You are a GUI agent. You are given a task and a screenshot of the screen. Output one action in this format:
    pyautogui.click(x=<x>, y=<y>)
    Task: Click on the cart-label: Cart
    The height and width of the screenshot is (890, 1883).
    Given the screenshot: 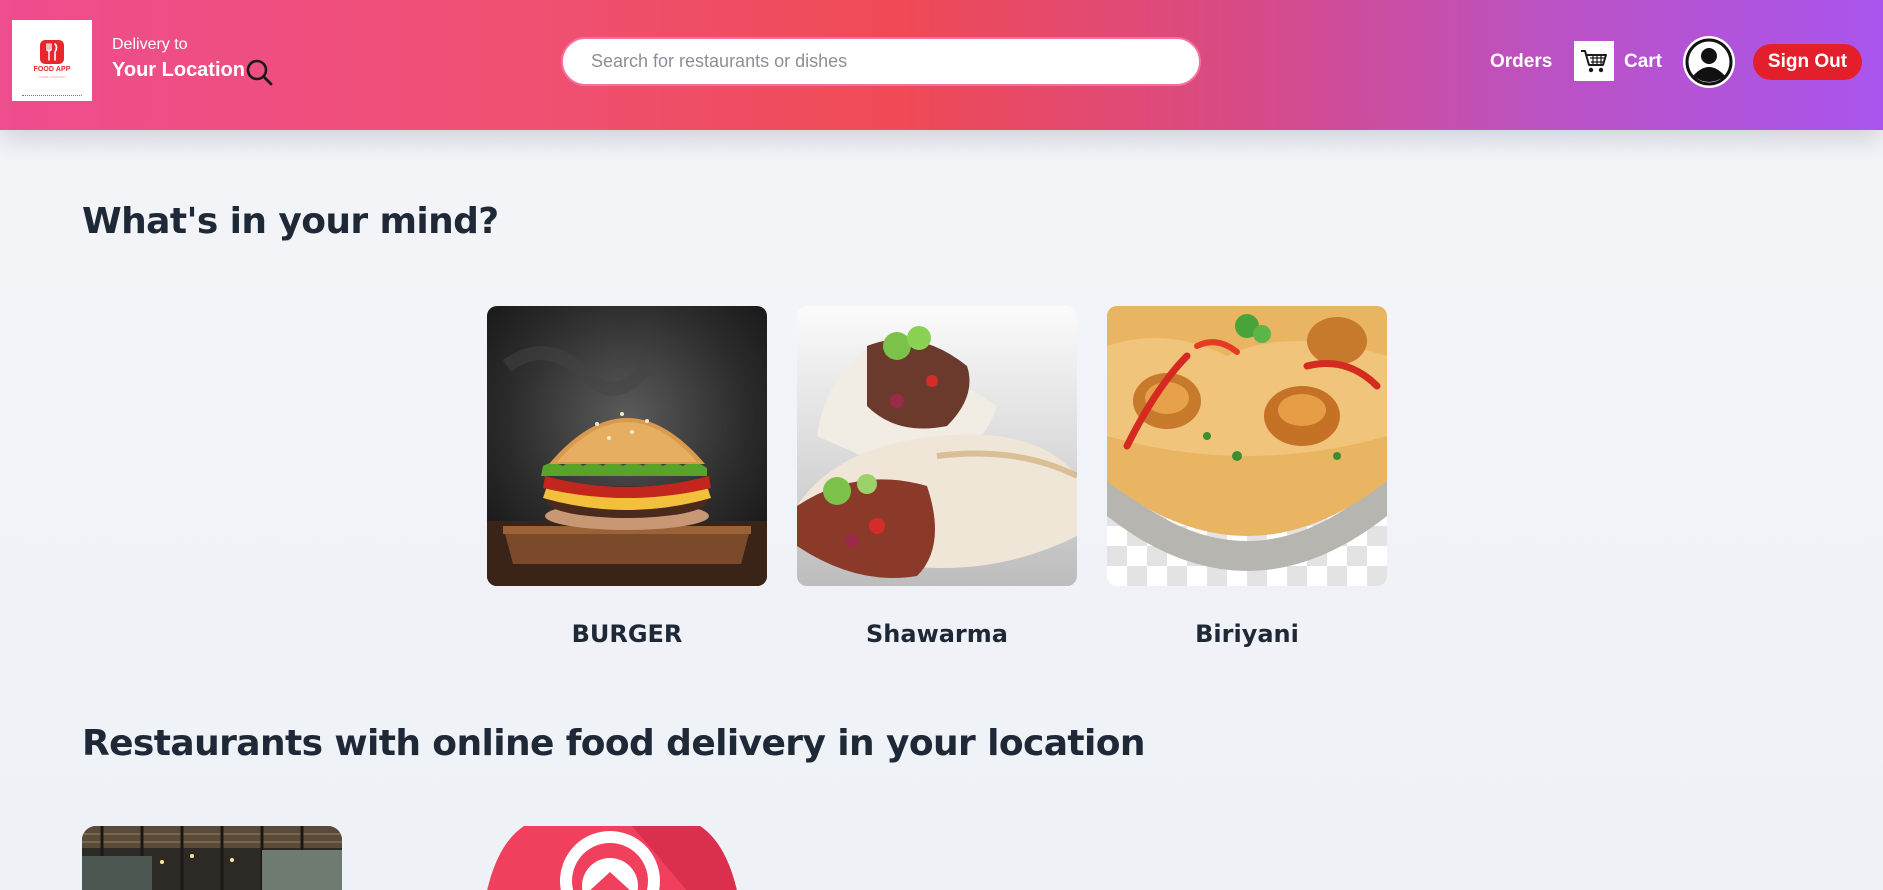 What is the action you would take?
    pyautogui.click(x=1643, y=61)
    